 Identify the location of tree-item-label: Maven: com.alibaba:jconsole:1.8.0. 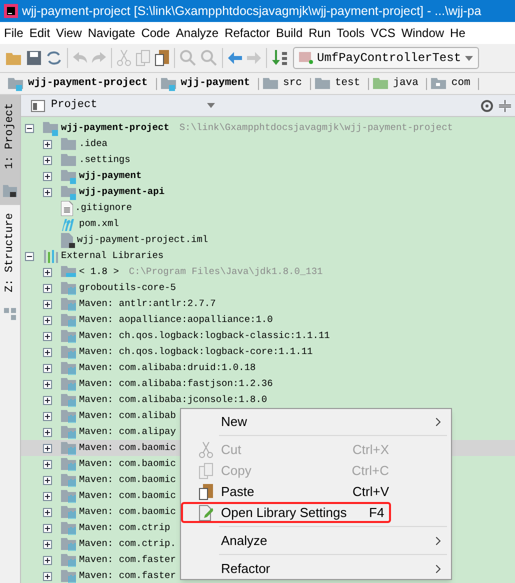
(173, 400).